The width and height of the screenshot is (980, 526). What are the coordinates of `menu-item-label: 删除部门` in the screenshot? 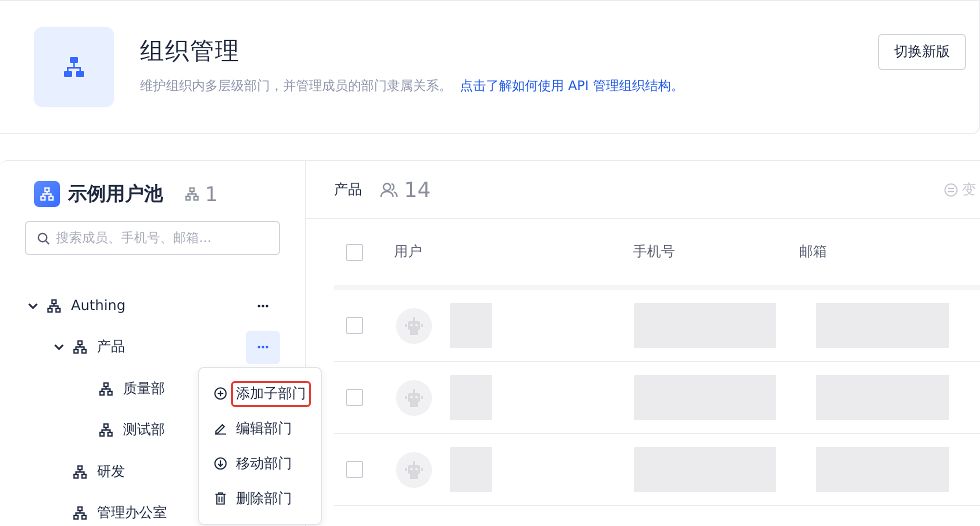 It's located at (264, 499).